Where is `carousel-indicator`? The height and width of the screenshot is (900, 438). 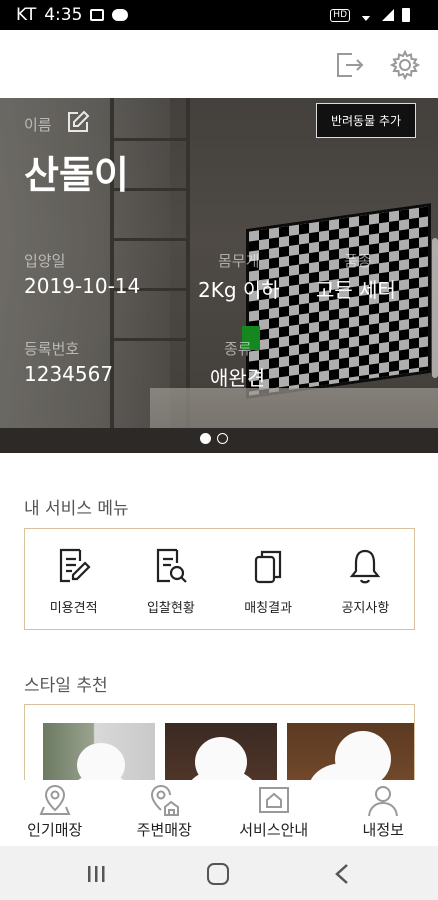
carousel-indicator is located at coordinates (214, 438).